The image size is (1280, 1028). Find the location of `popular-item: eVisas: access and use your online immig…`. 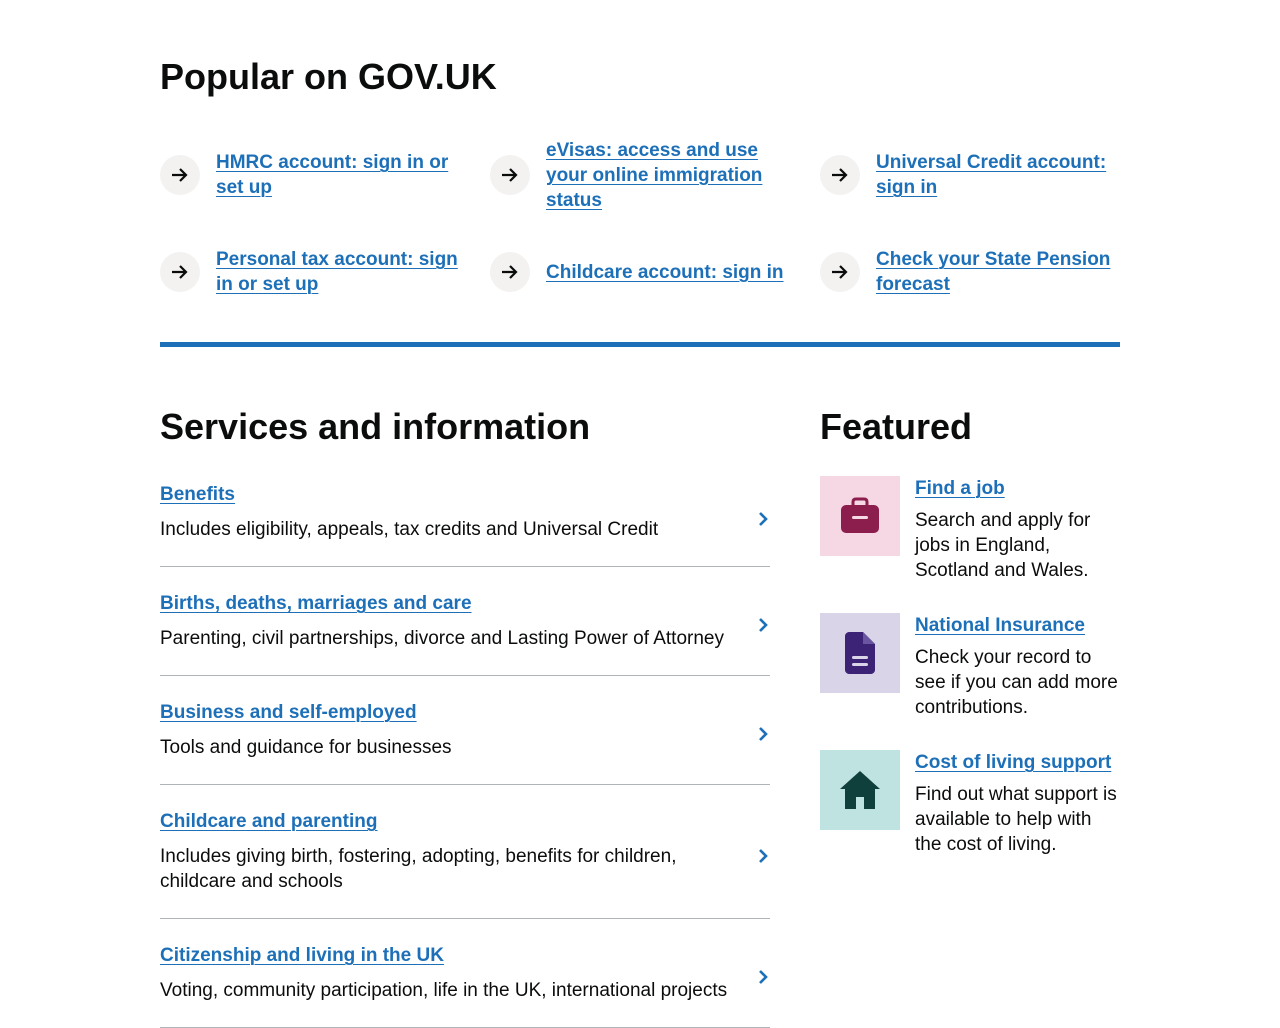

popular-item: eVisas: access and use your online immig… is located at coordinates (655, 175).